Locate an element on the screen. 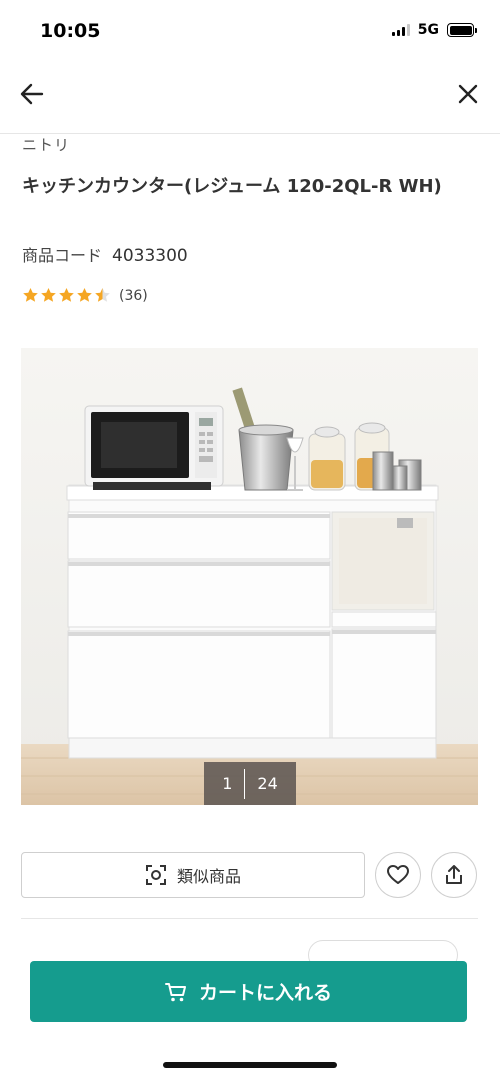 This screenshot has height=1080, width=500. similar-items-button: 類似商品 is located at coordinates (193, 875).